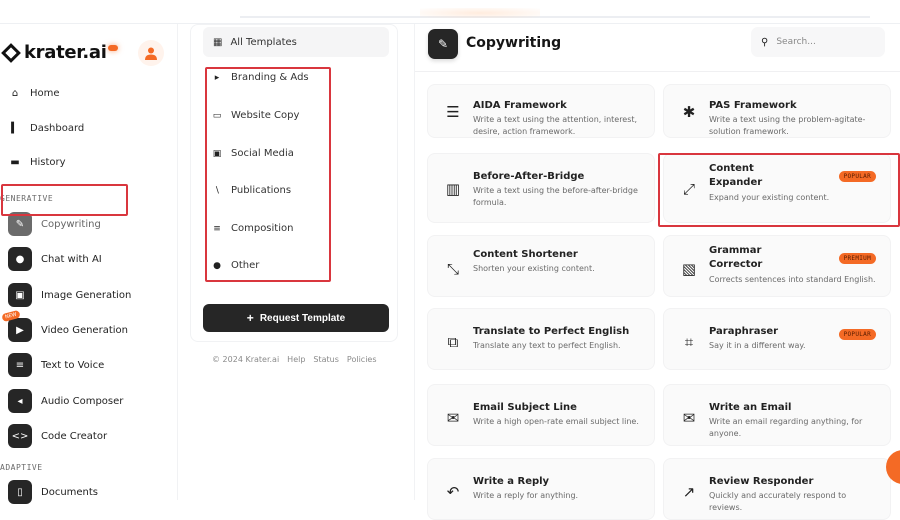 This screenshot has width=900, height=520. I want to click on search-input, so click(821, 42).